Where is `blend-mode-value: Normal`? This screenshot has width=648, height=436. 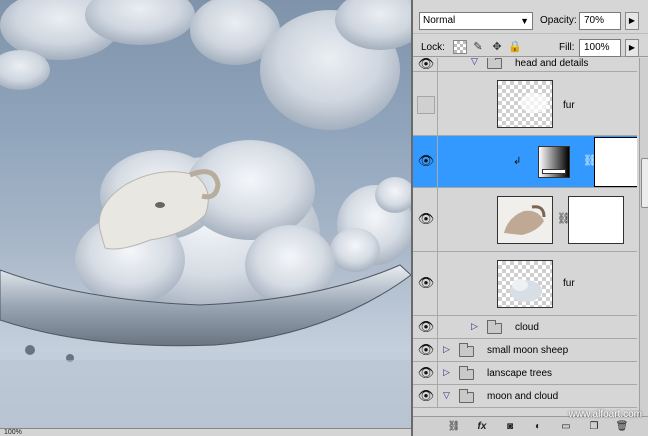
blend-mode-value: Normal is located at coordinates (439, 20).